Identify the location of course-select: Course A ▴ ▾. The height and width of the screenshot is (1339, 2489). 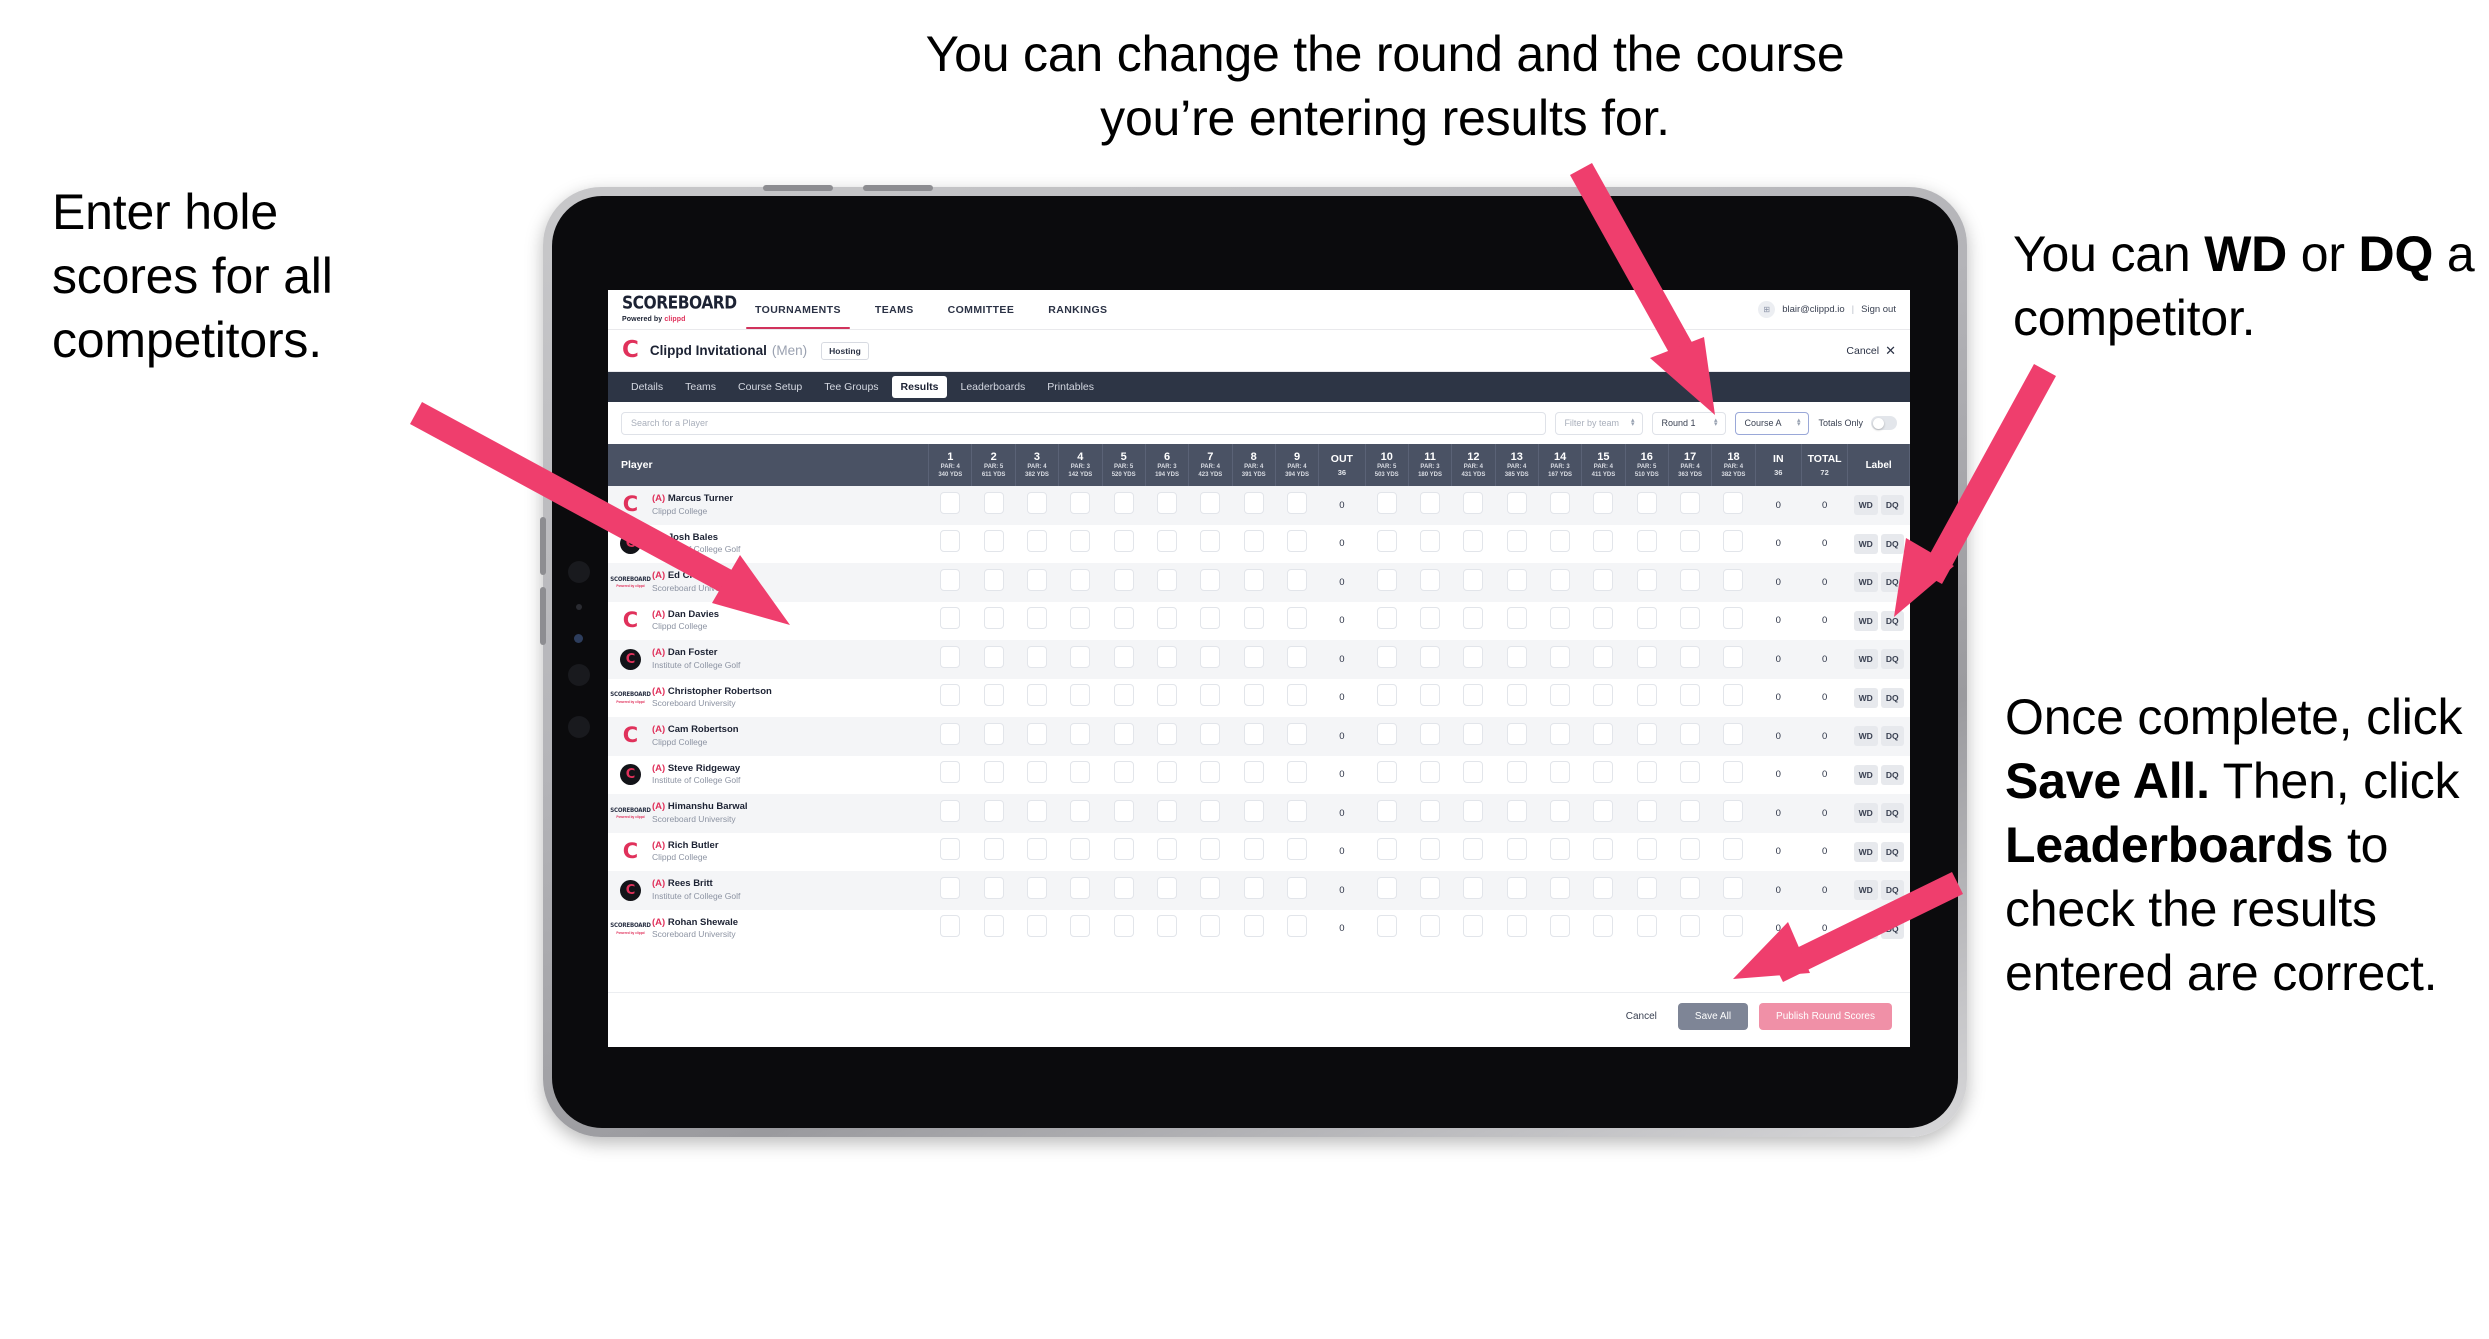
(1772, 423).